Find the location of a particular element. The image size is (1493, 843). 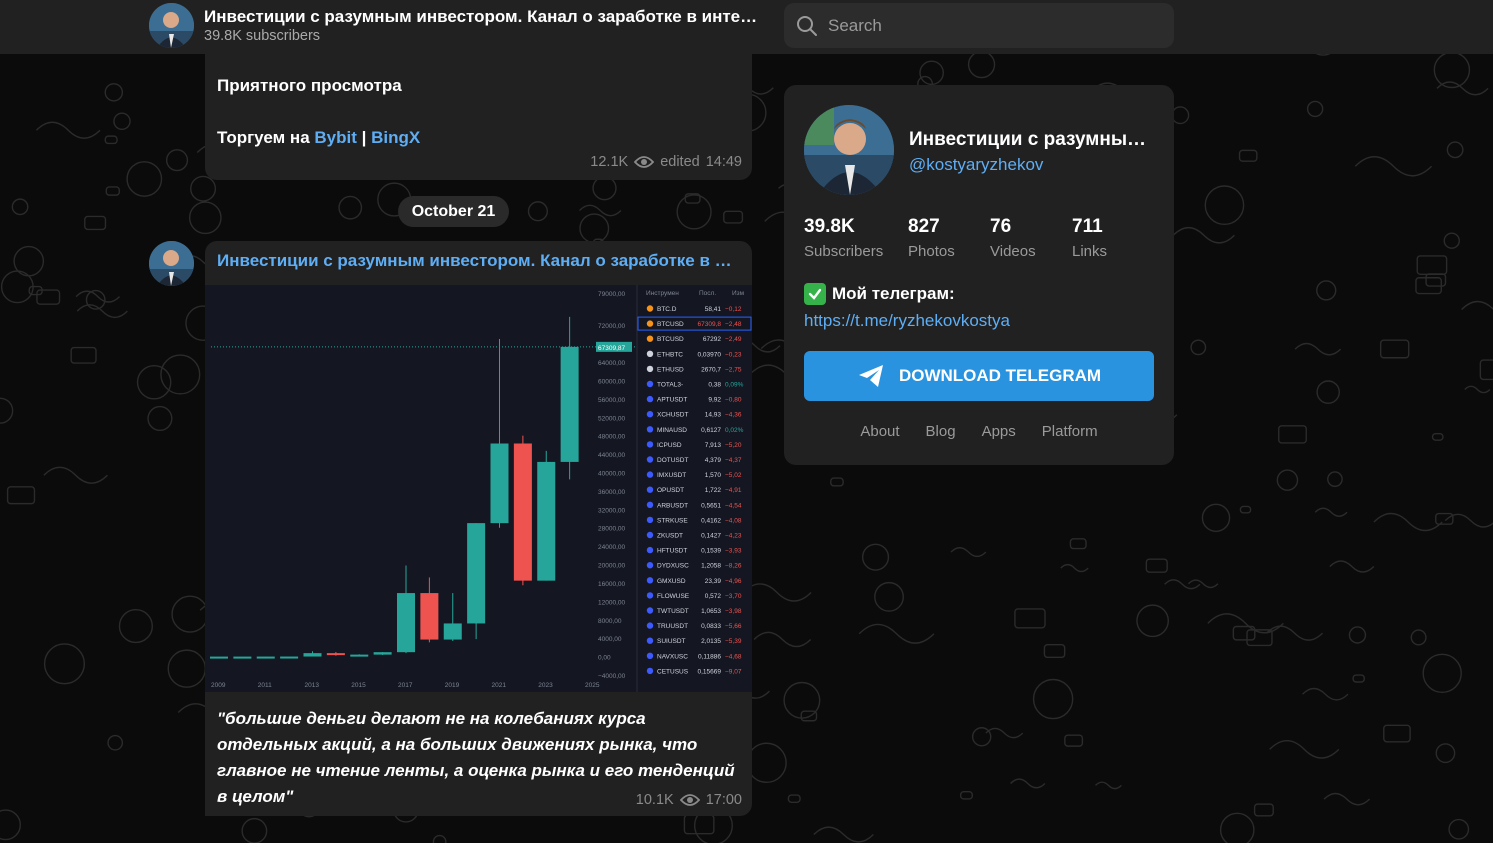

message-time: 14:49 is located at coordinates (723, 162).